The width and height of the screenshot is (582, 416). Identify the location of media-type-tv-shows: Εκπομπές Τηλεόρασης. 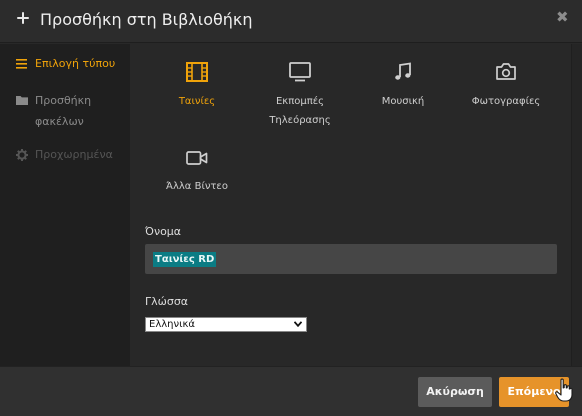
(300, 96).